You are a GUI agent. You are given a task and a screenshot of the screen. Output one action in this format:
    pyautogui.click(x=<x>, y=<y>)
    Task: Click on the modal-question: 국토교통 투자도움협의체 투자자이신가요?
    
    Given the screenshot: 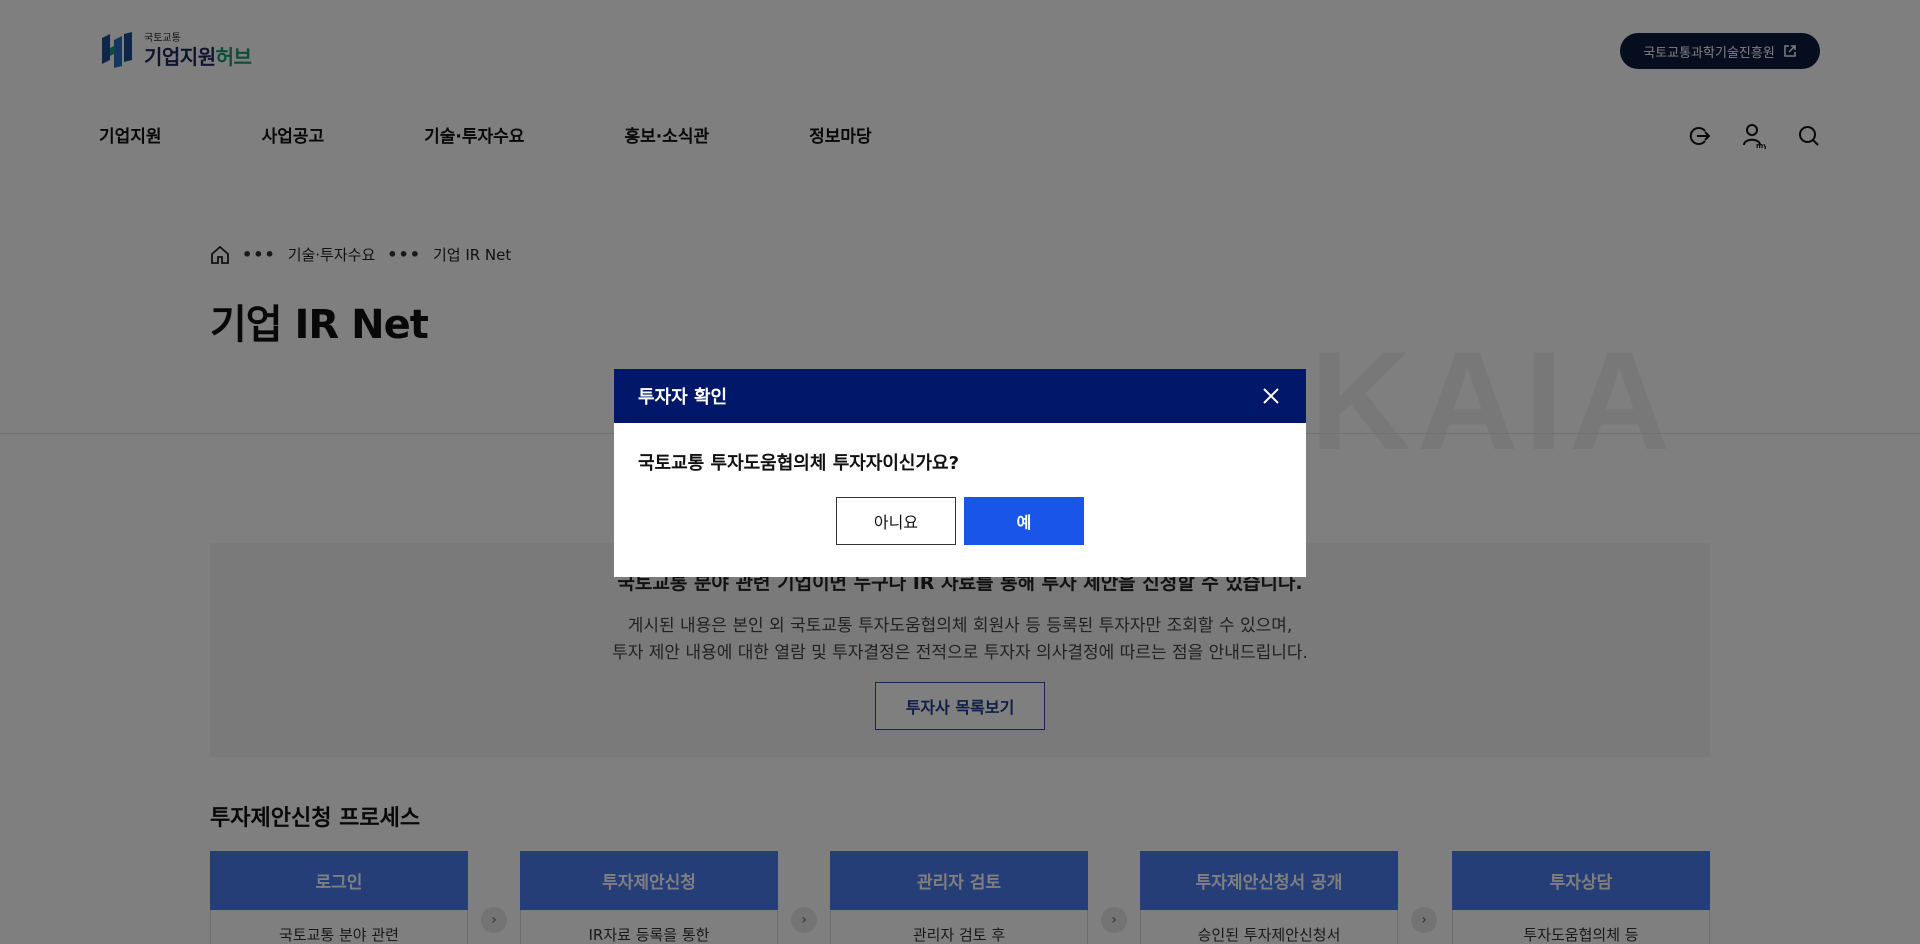 What is the action you would take?
    pyautogui.click(x=799, y=463)
    